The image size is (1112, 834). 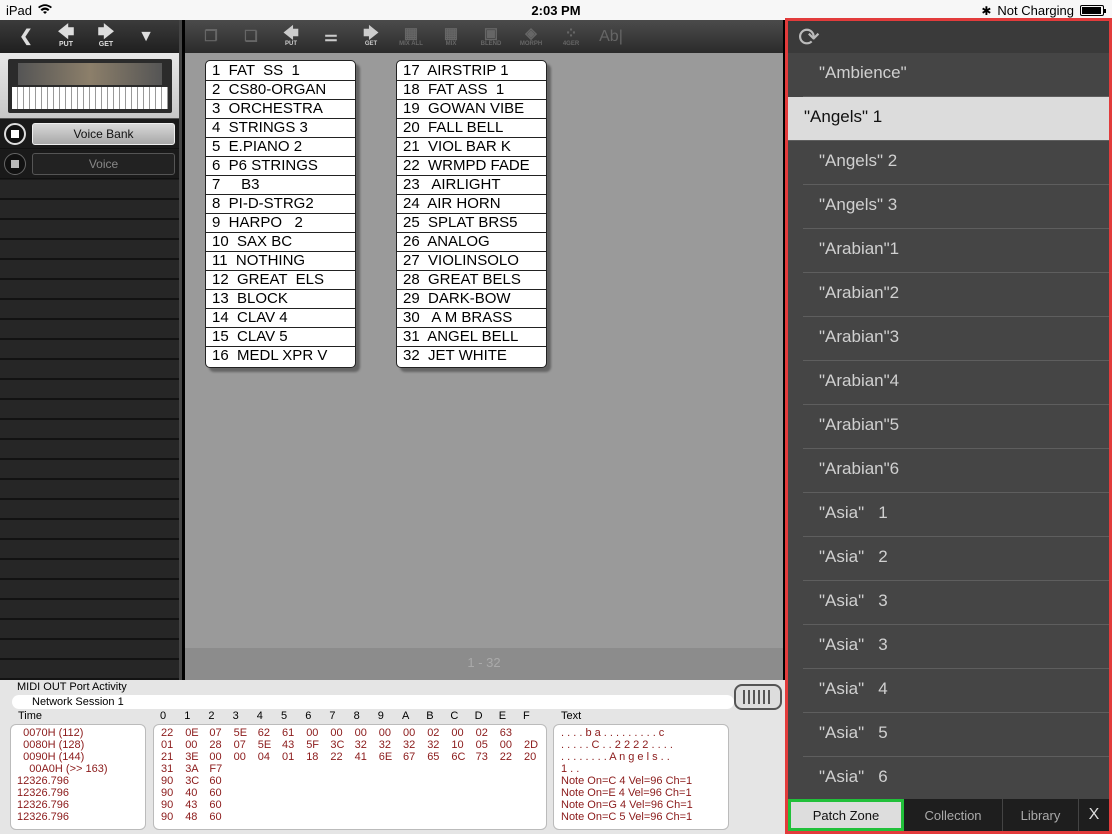 What do you see at coordinates (956, 295) in the screenshot?
I see `patch-item: "Arabian"2` at bounding box center [956, 295].